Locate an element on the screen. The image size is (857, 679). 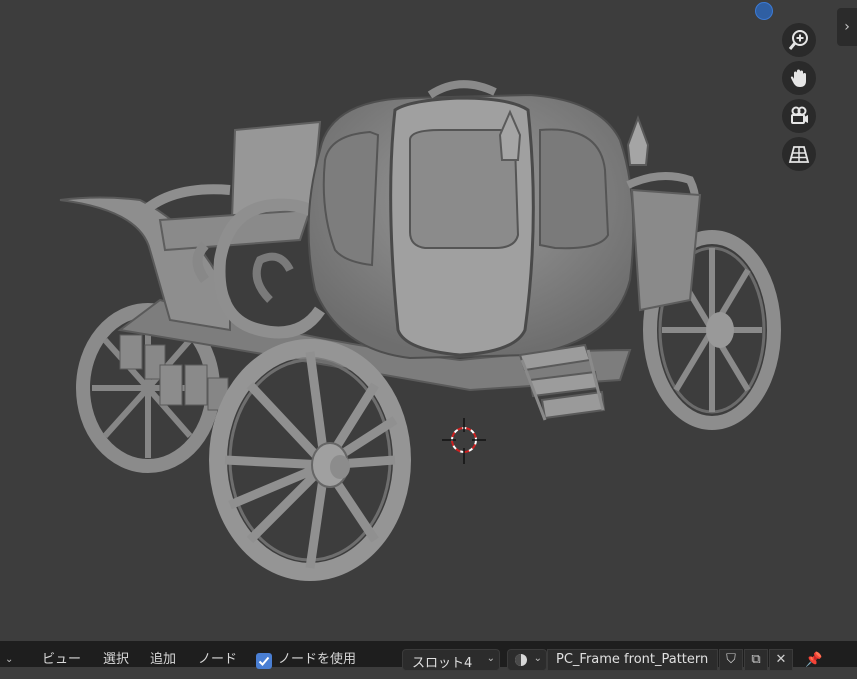
close-icon: ✕ is located at coordinates (781, 660).